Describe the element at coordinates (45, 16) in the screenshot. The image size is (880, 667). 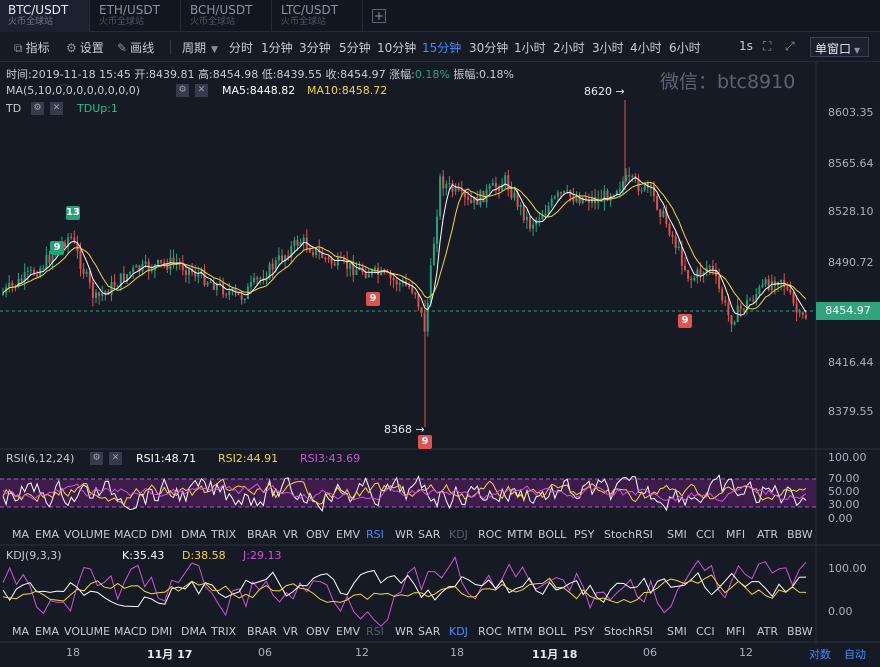
I see `tab-btc-usdt: BTC/USDT 火币全球站` at that location.